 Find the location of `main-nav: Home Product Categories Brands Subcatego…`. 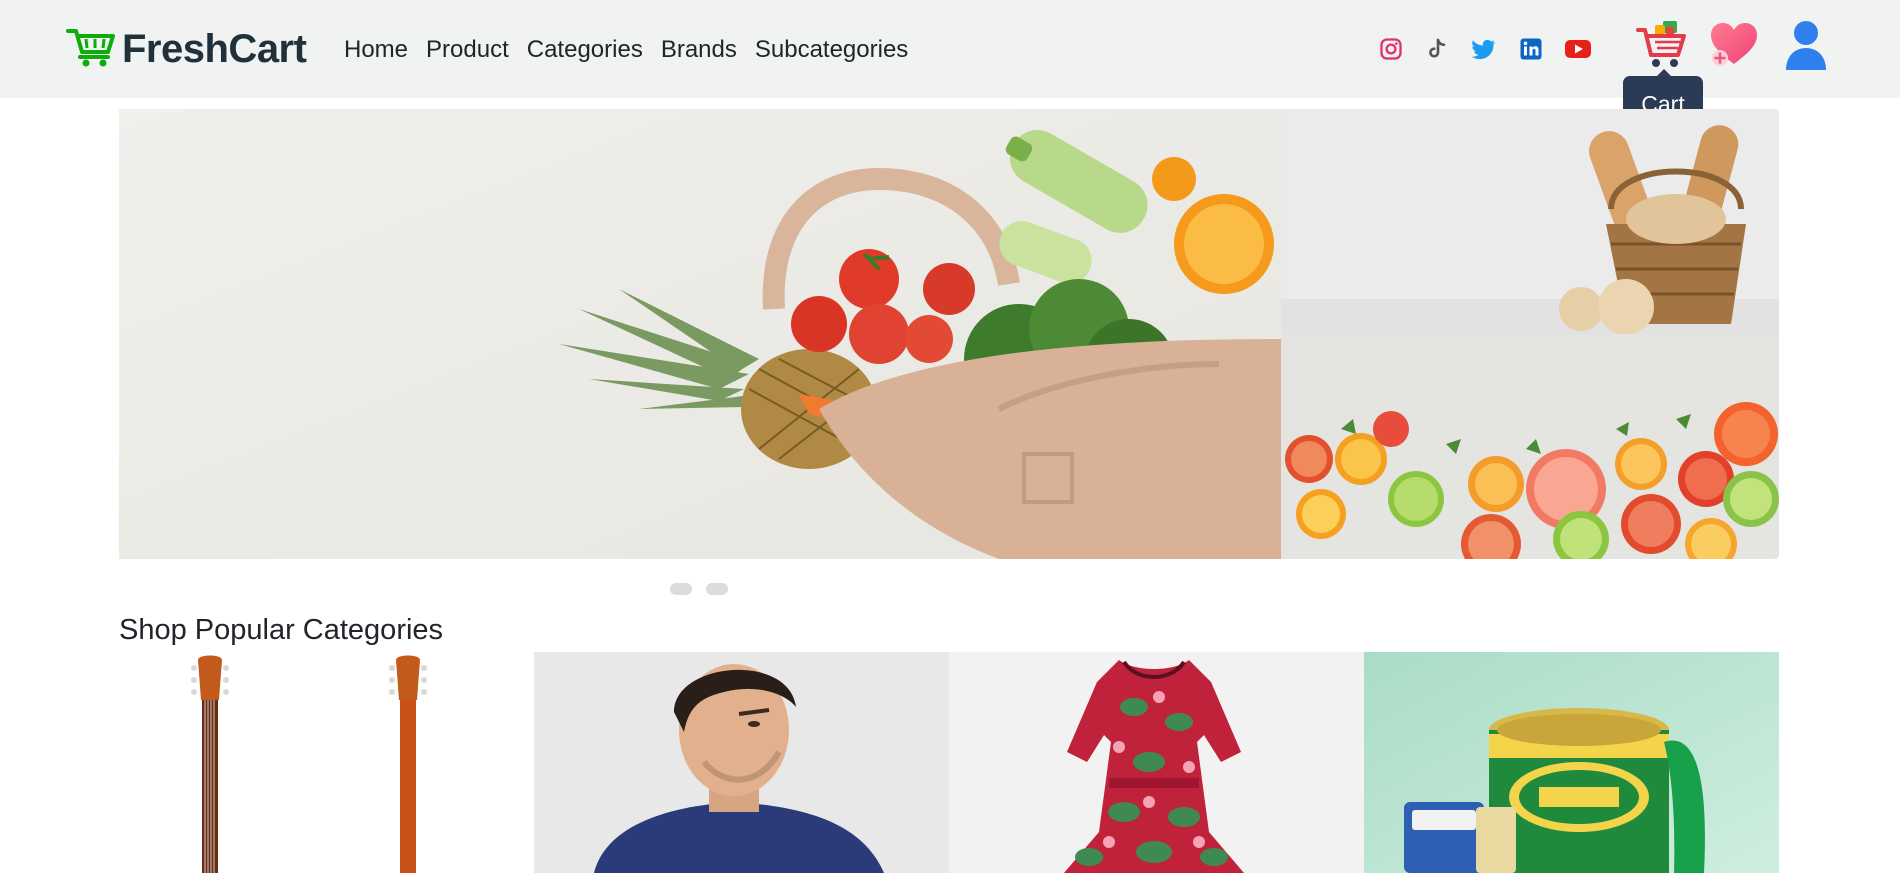

main-nav: Home Product Categories Brands Subcatego… is located at coordinates (626, 50).